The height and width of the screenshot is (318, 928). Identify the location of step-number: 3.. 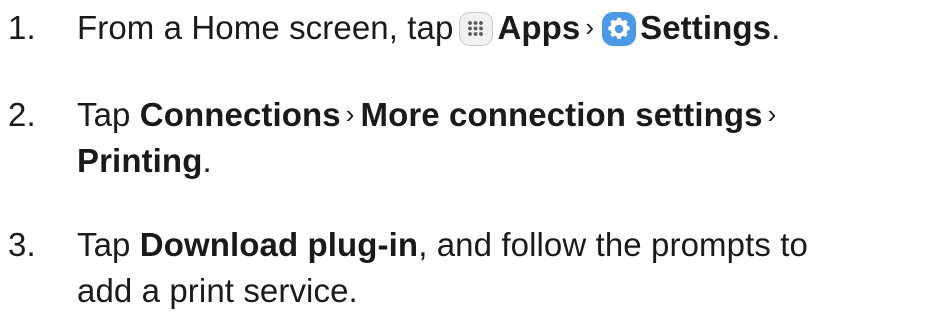
(22, 244).